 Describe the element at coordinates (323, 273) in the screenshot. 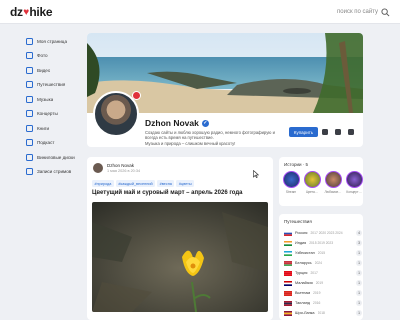

I see `country-row: Турция 2017 1` at that location.